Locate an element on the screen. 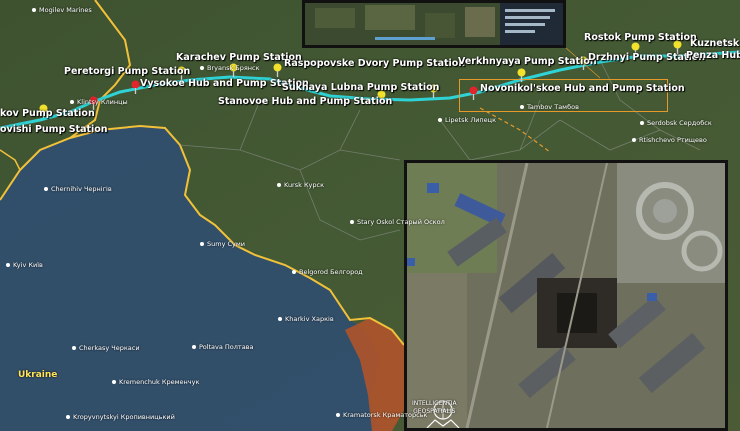 Image resolution: width=740 pixels, height=431 pixels. logo-line-1: INTELLIGENTIA is located at coordinates (434, 403).